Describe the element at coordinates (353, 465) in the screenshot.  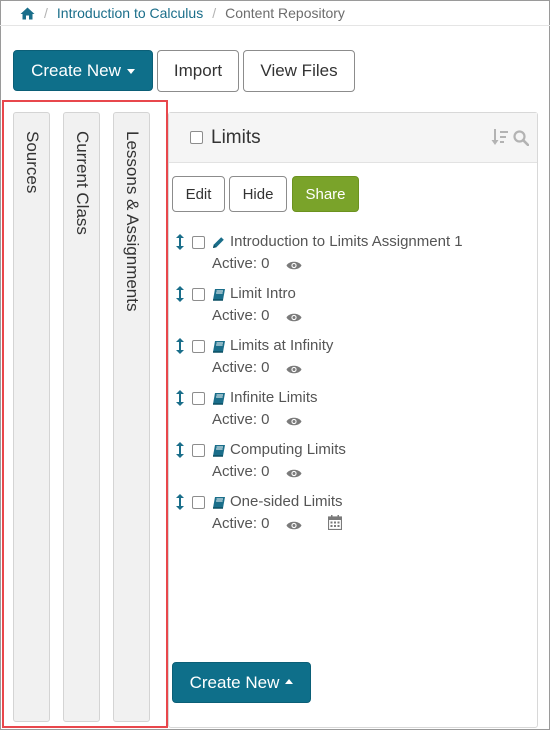
I see `content-item: Computing Limits Active: 0` at that location.